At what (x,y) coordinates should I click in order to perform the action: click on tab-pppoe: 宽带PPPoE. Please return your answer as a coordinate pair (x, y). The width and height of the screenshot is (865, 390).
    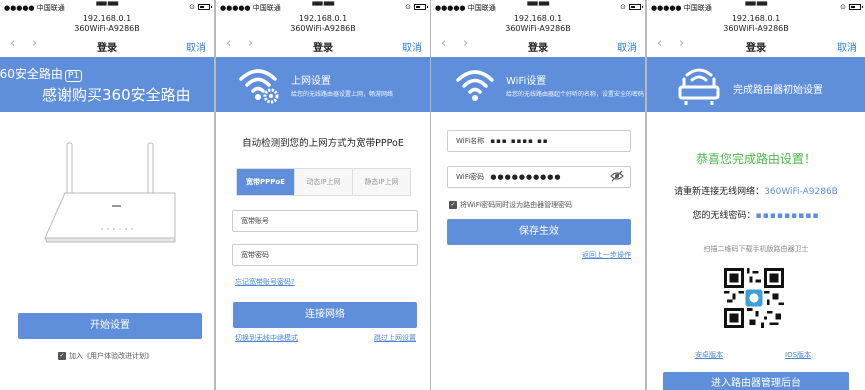
    Looking at the image, I should click on (265, 182).